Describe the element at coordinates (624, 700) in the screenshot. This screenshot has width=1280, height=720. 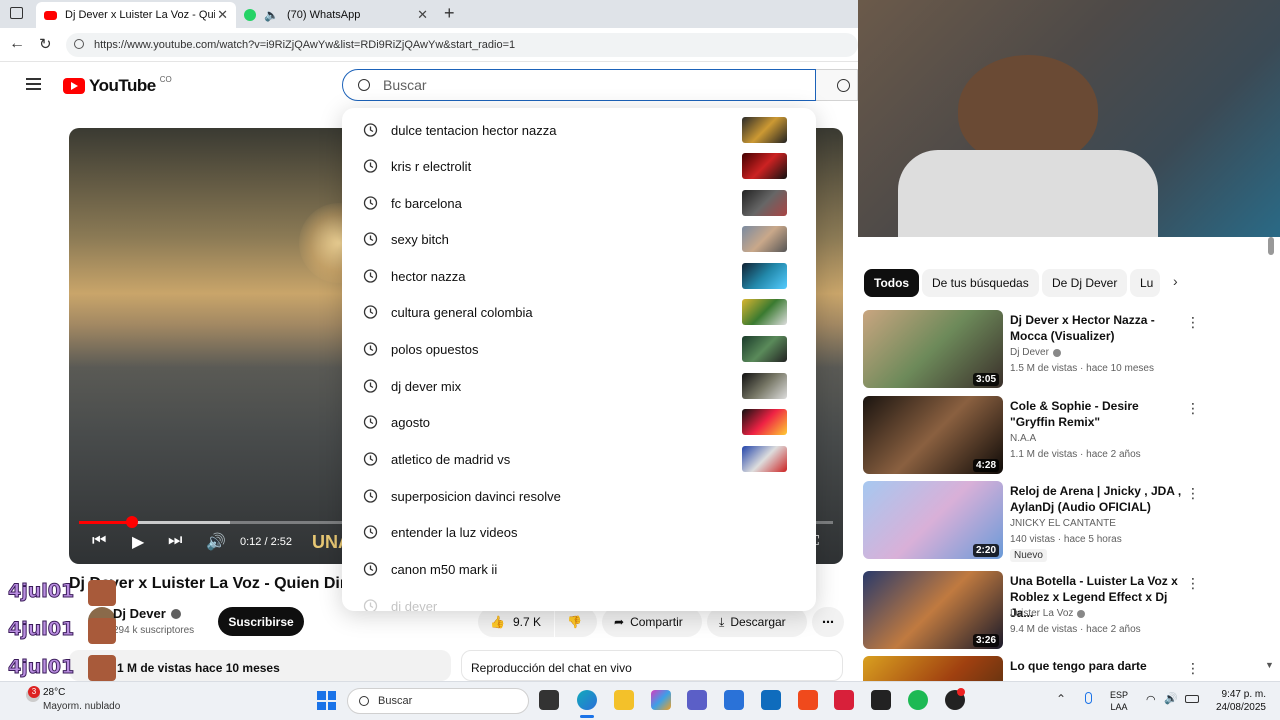
I see `file-explorer-icon` at that location.